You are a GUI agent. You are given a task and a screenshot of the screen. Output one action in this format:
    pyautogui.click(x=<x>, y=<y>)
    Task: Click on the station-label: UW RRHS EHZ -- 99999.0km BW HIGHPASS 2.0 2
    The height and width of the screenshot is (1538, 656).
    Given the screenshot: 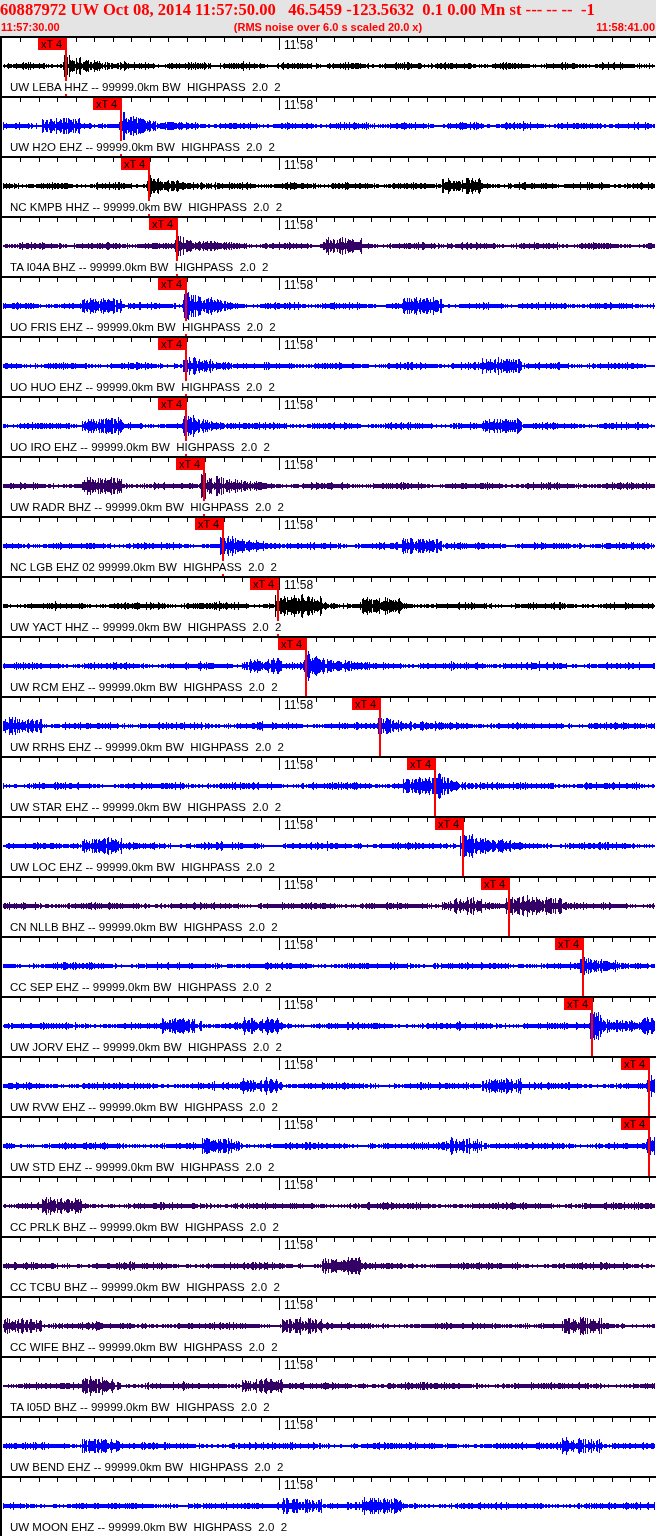 What is the action you would take?
    pyautogui.click(x=147, y=747)
    